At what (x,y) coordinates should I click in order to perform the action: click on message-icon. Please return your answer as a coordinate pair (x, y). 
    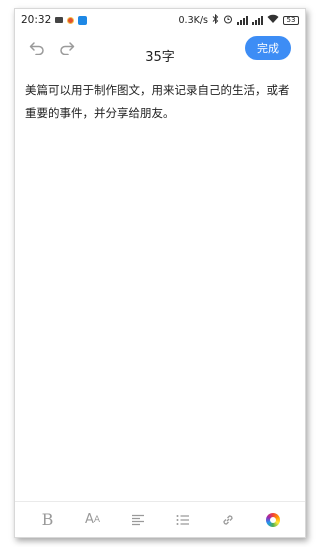
    Looking at the image, I should click on (59, 20).